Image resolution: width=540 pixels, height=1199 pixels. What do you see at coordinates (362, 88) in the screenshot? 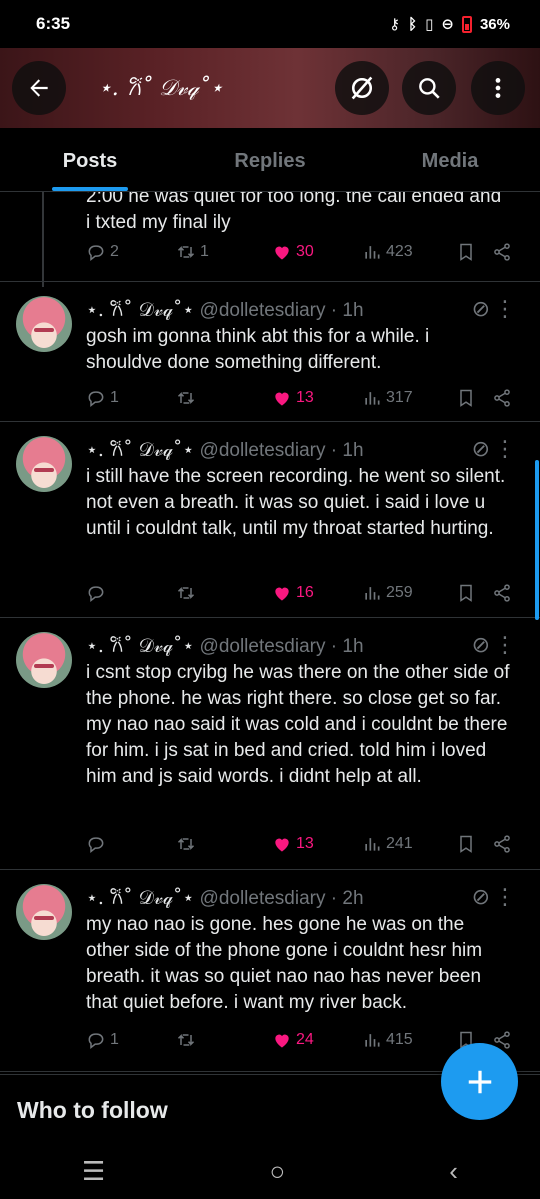
I see `grok-button` at bounding box center [362, 88].